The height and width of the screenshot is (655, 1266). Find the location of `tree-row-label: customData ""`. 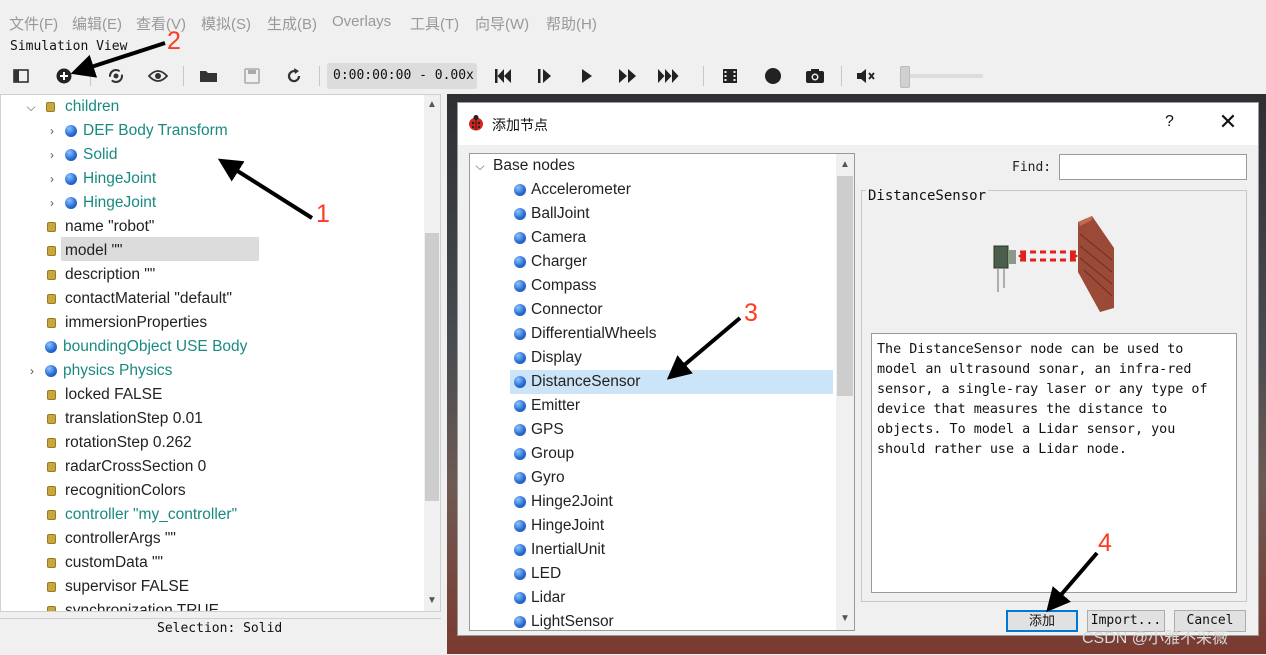

tree-row-label: customData "" is located at coordinates (114, 562).